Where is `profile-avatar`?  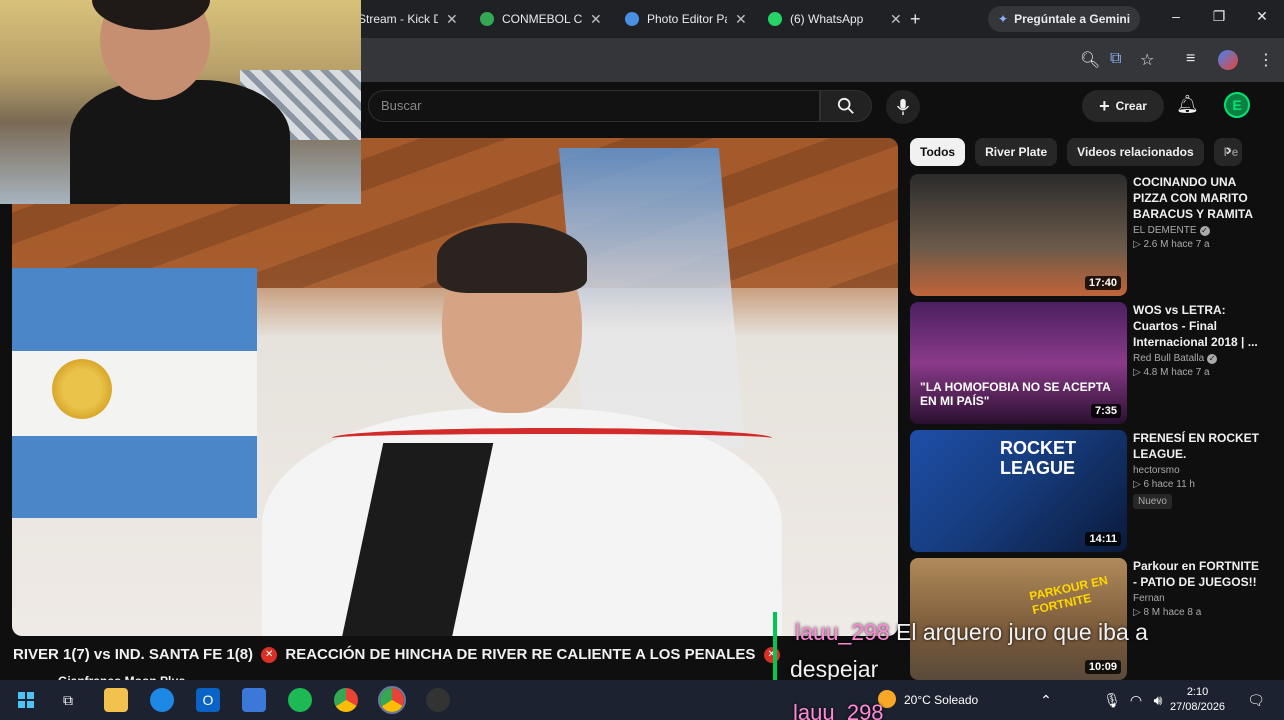
profile-avatar is located at coordinates (1228, 60).